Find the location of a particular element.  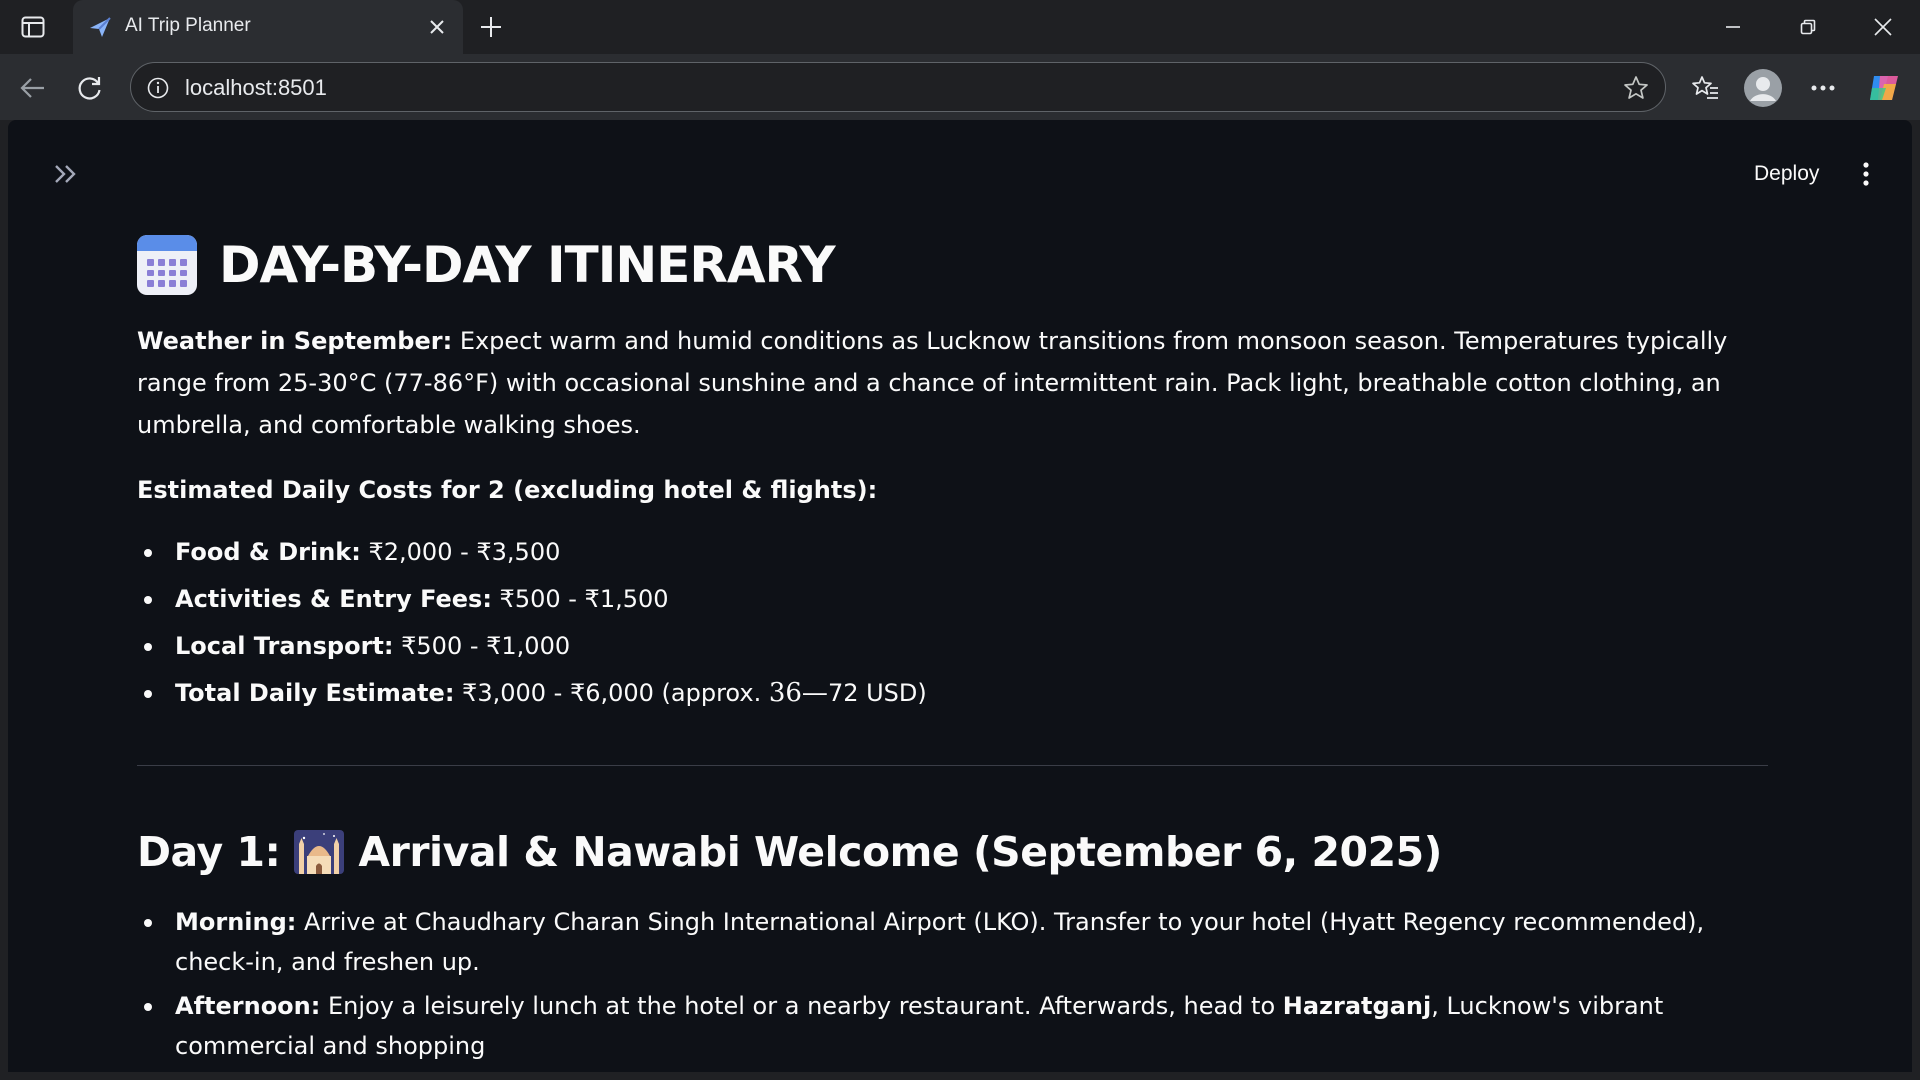

site-info-icon is located at coordinates (158, 88).